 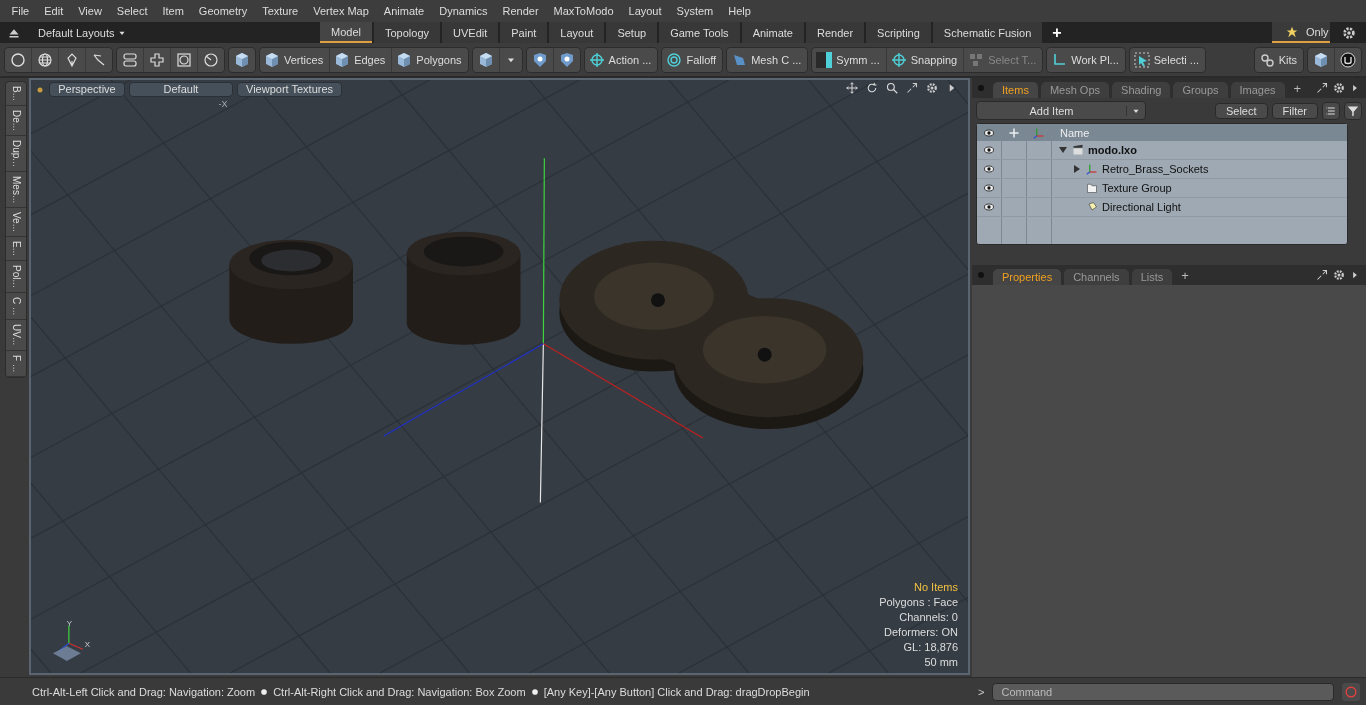 I want to click on collapse-arrow, so click(x=1063, y=150).